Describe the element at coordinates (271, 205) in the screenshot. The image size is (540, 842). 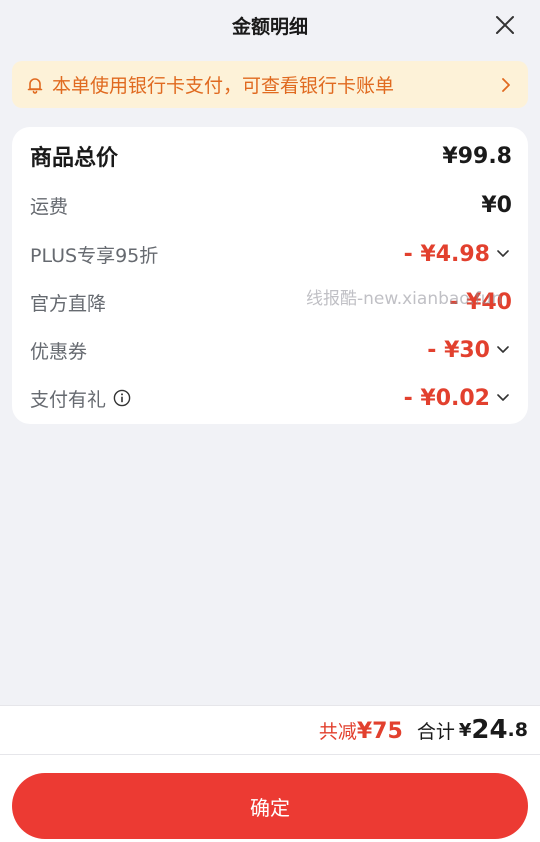
I see `row-shipping: 运费 ¥0` at that location.